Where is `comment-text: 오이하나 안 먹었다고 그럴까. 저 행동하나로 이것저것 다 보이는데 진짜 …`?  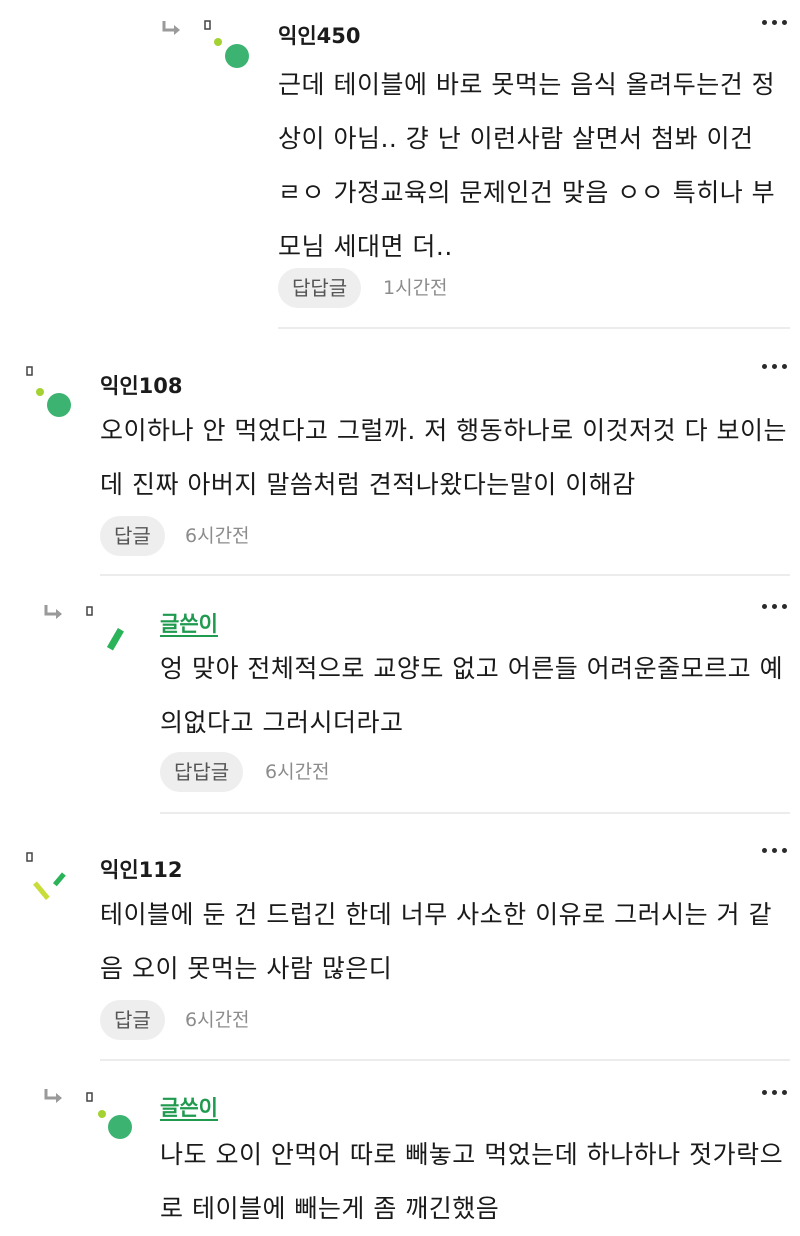 comment-text: 오이하나 안 먹었다고 그럴까. 저 행동하나로 이것저것 다 보이는데 진짜 … is located at coordinates (444, 457).